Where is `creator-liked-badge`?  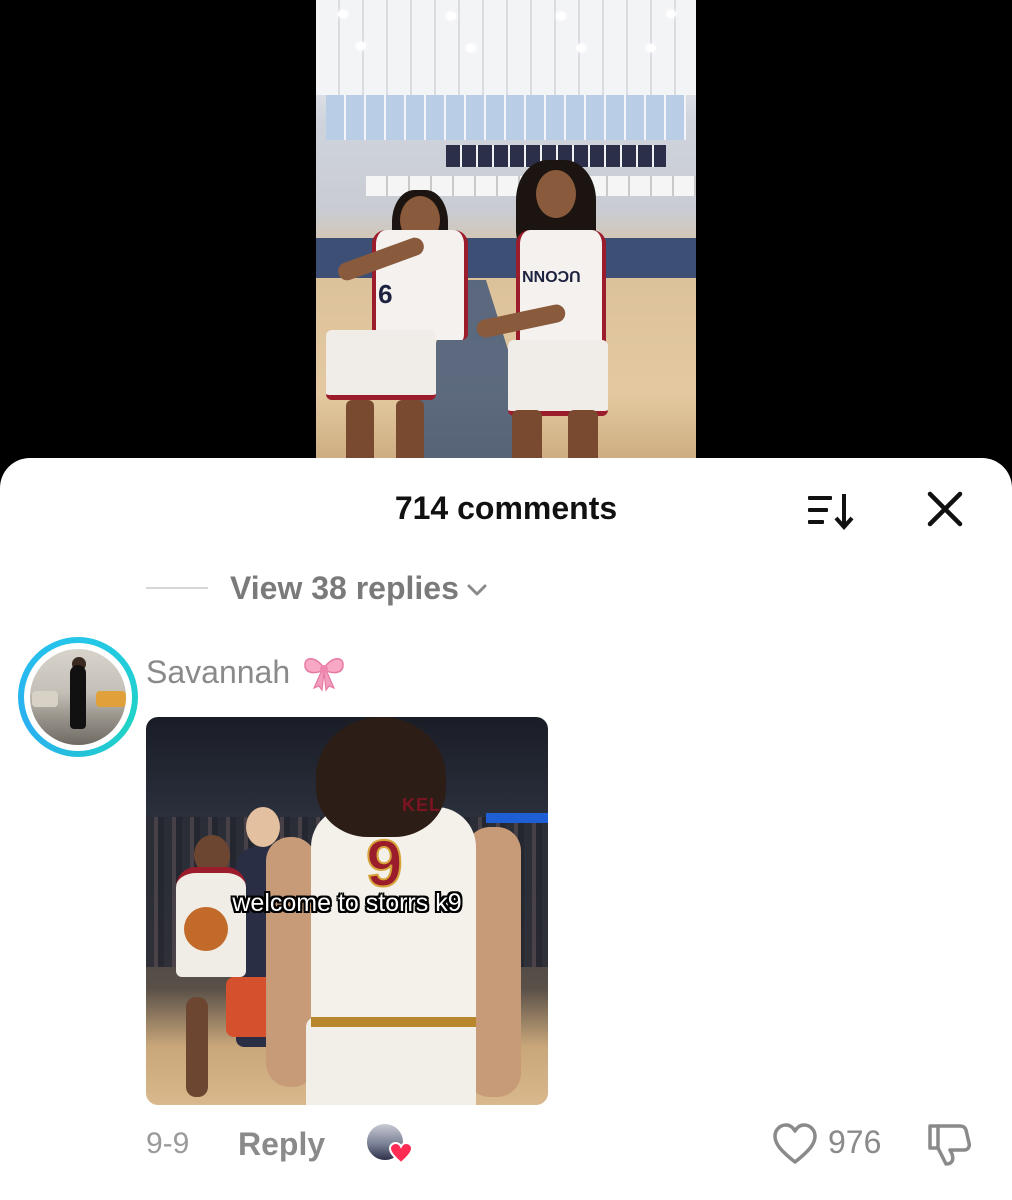
creator-liked-badge is located at coordinates (389, 1144).